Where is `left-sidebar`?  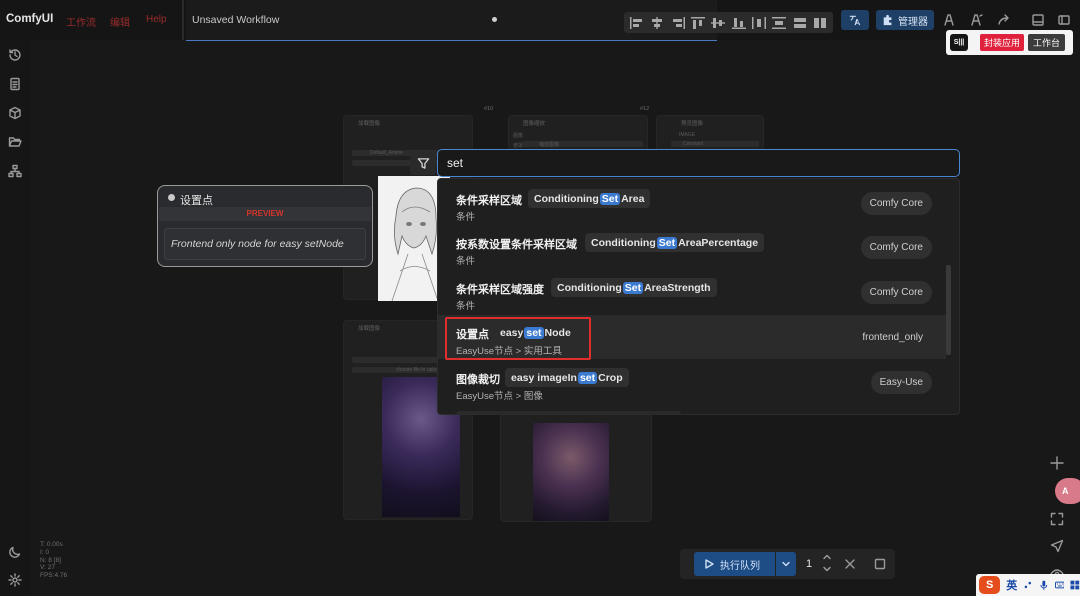
left-sidebar is located at coordinates (15, 318).